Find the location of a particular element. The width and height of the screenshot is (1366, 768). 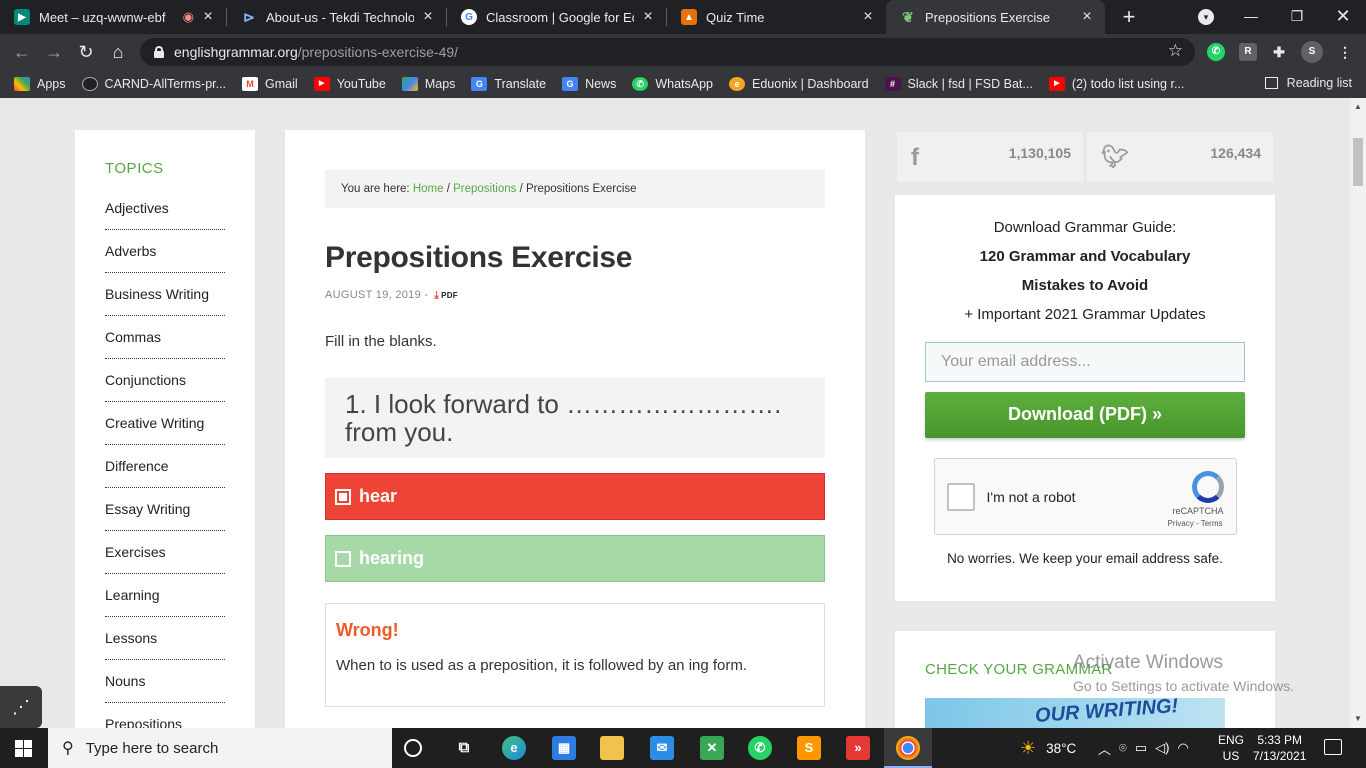

topic-link: Nouns is located at coordinates (165, 681).